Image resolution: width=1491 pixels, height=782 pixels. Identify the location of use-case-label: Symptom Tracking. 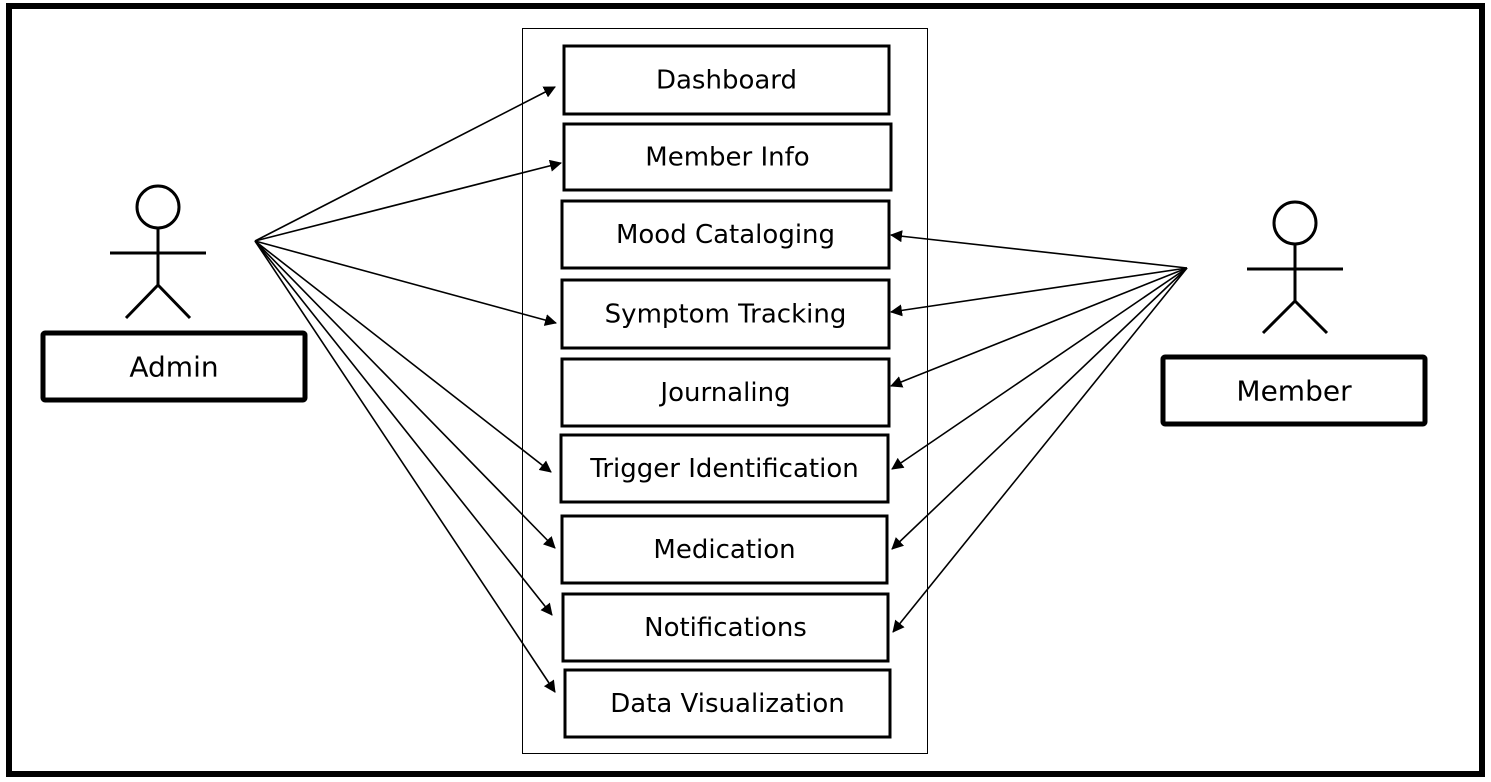
(726, 315).